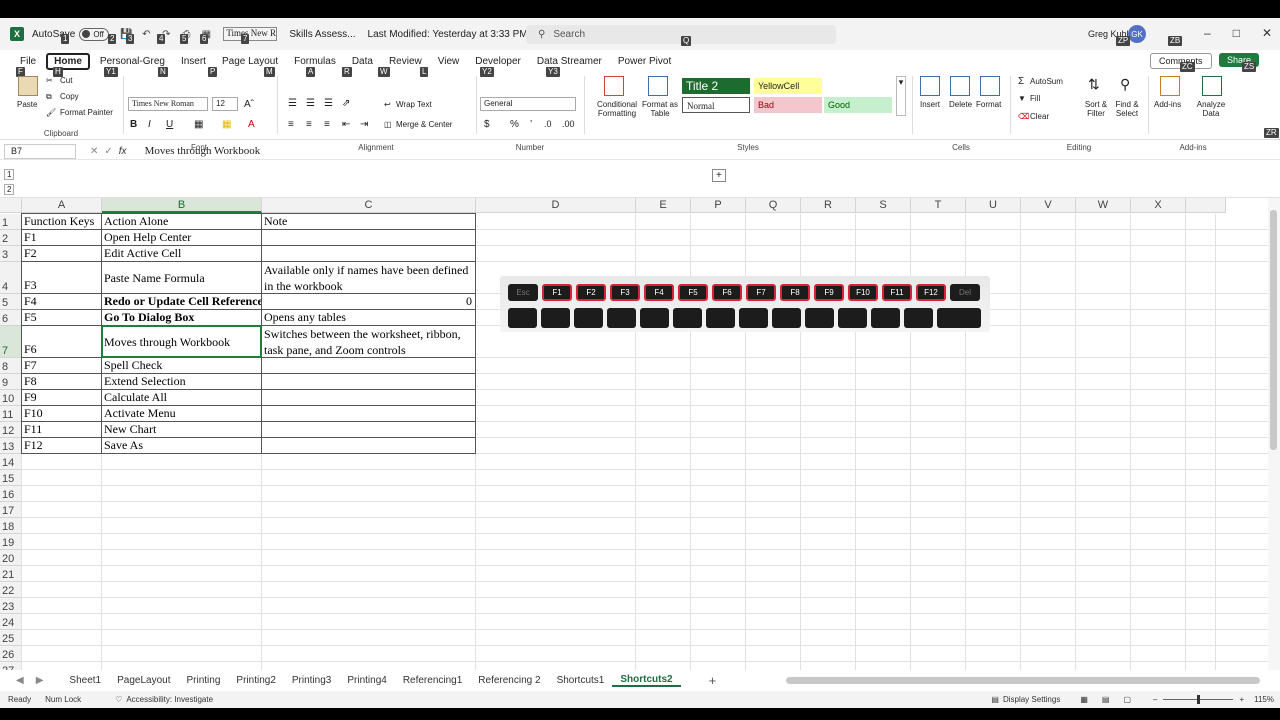 This screenshot has width=1280, height=720. What do you see at coordinates (250, 34) in the screenshot?
I see `qat-font-combo: Times New R` at bounding box center [250, 34].